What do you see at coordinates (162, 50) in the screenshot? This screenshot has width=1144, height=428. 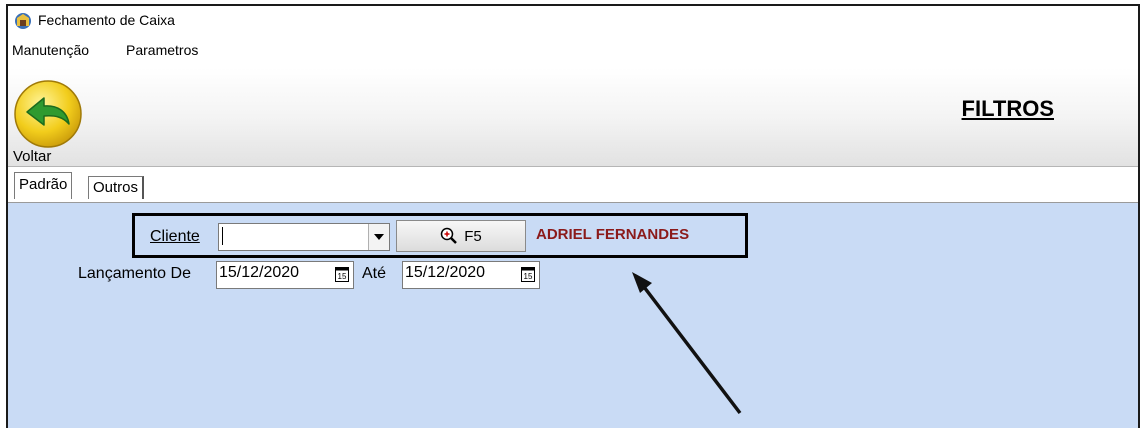 I see `menu-parametros: Parametros` at bounding box center [162, 50].